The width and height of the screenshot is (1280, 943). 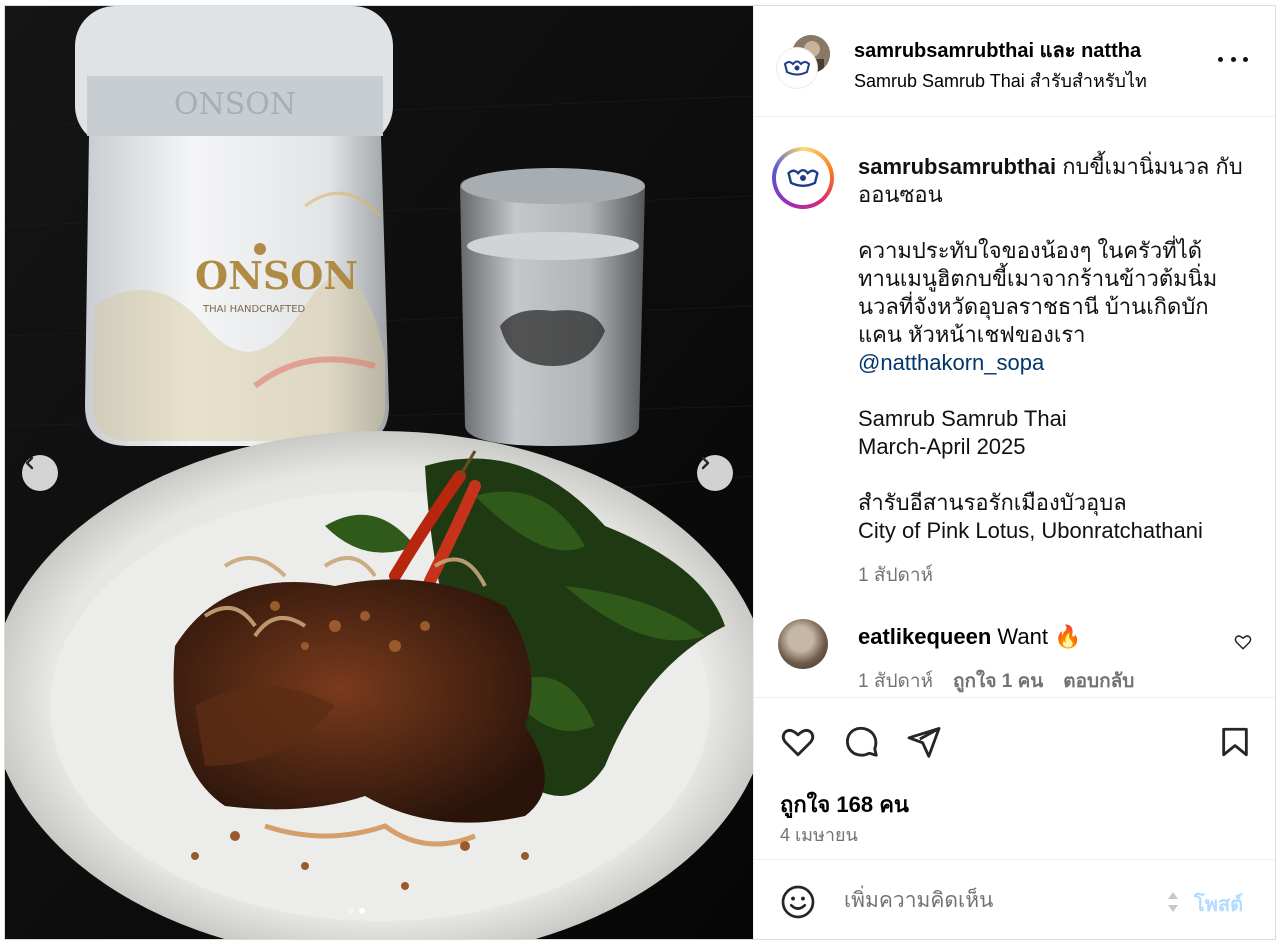 I want to click on header-usernames: samrubsamrubthai และ nattha, so click(x=997, y=50).